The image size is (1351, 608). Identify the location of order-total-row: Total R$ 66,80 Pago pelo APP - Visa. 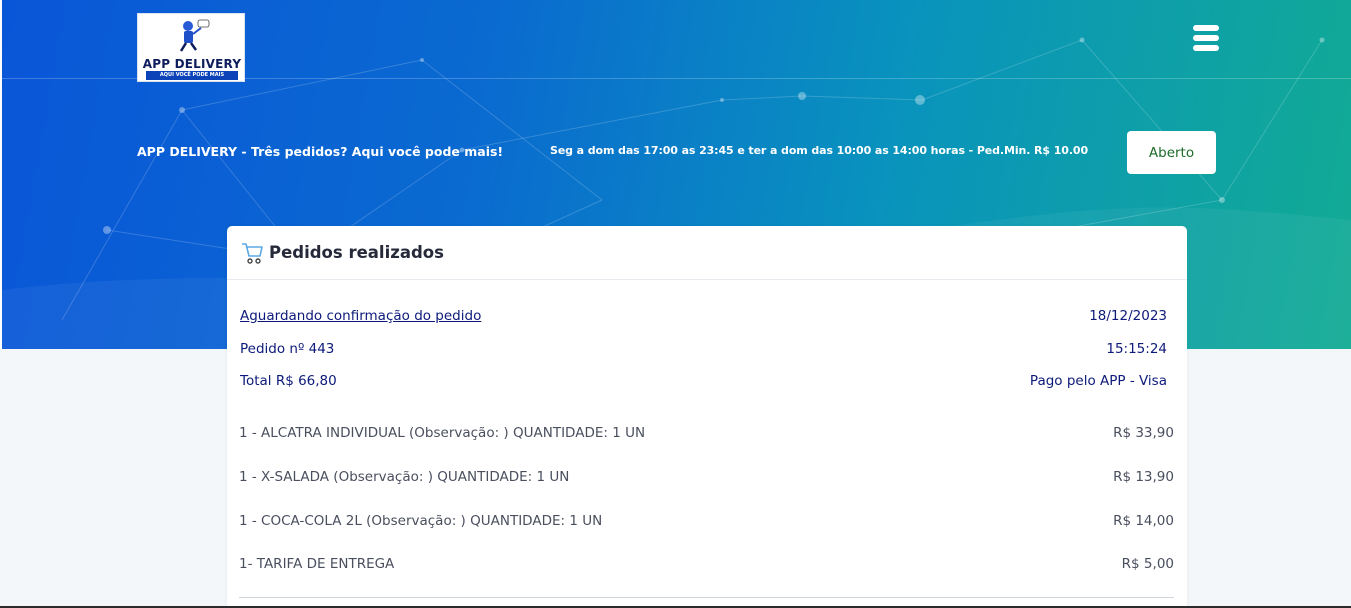
(703, 381).